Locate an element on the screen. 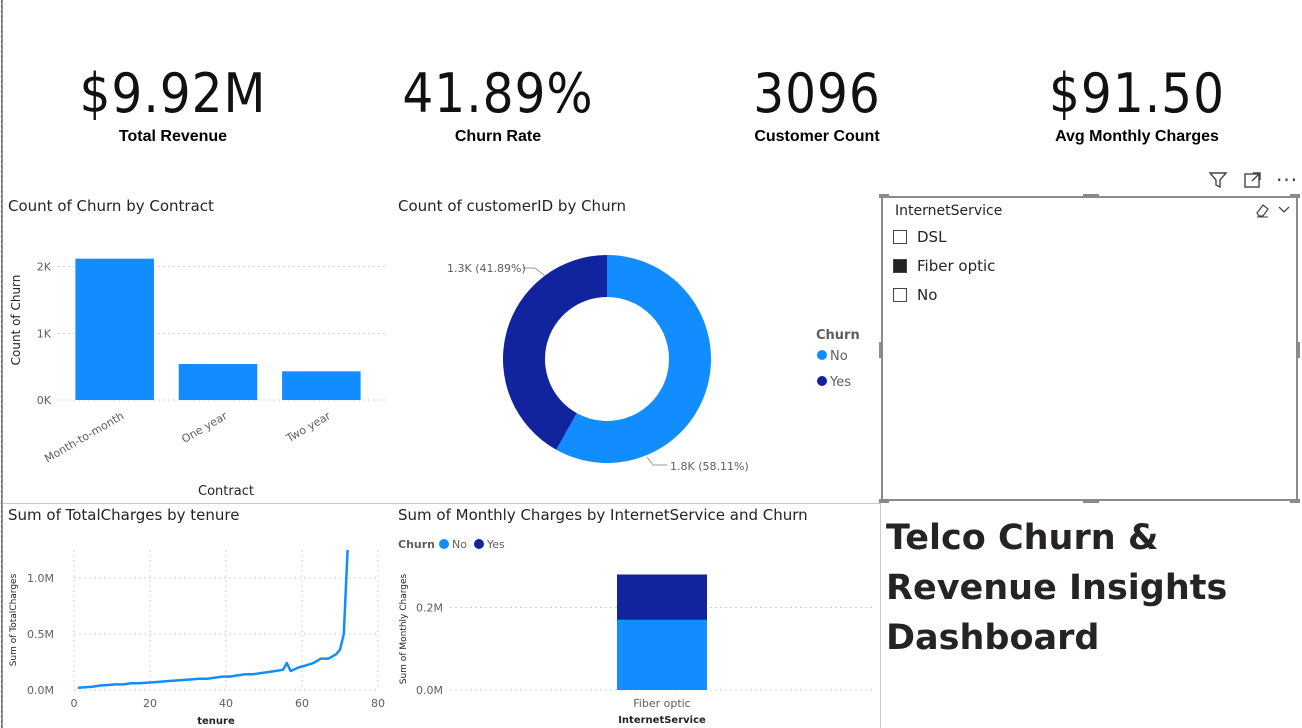 Image resolution: width=1302 pixels, height=728 pixels. dashboard-title-line: Dashboard is located at coordinates (993, 638).